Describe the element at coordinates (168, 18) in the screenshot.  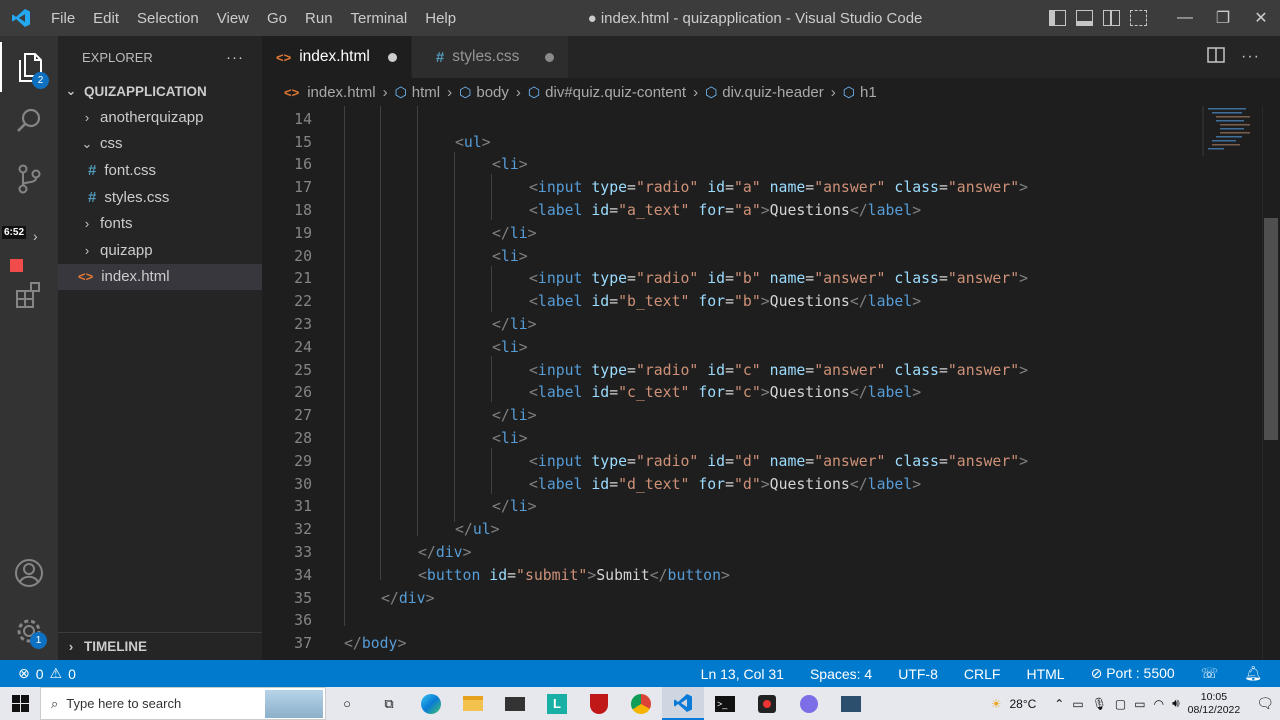
I see `menu-selection: Selection` at that location.